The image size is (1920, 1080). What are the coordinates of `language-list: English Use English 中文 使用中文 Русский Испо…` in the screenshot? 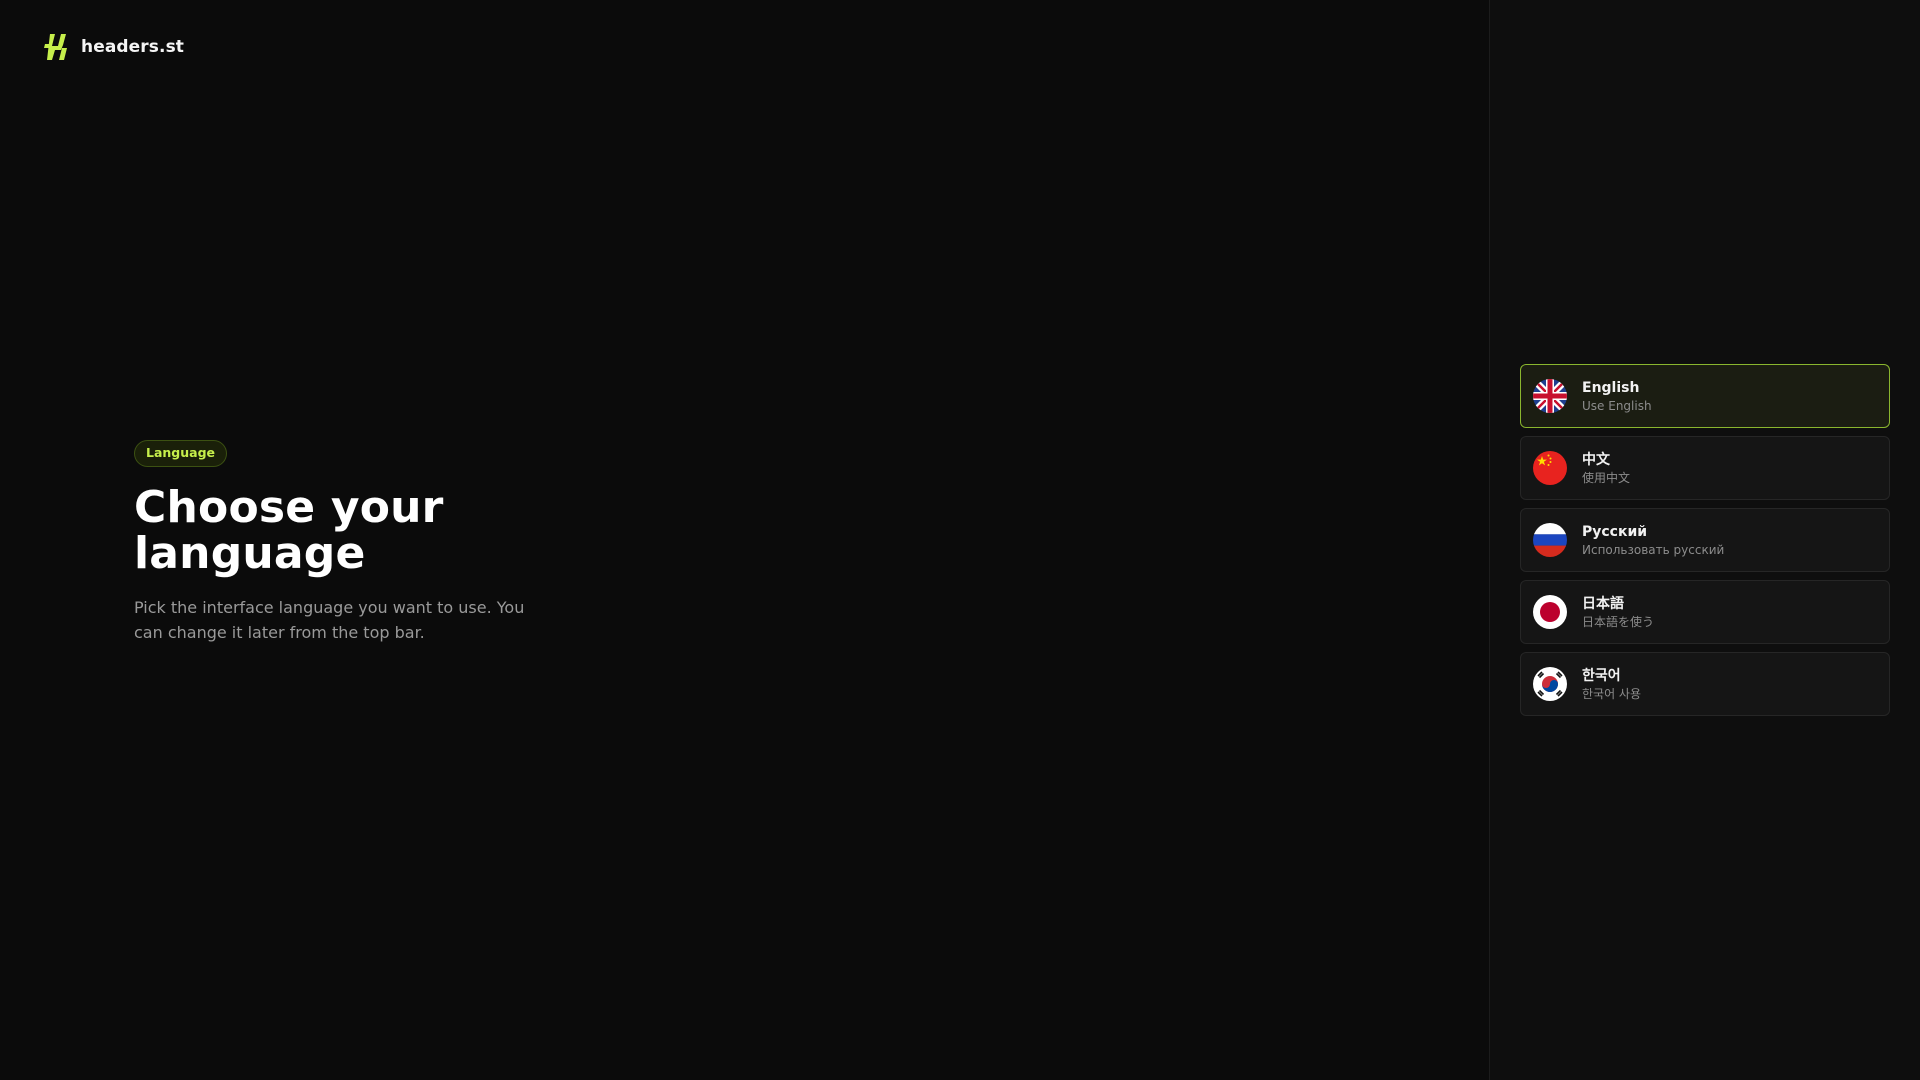 It's located at (1705, 544).